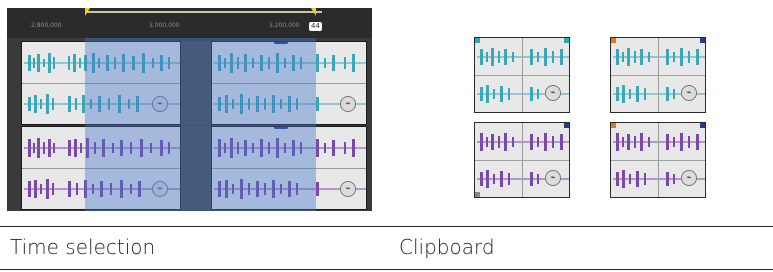 This screenshot has width=773, height=272. Describe the element at coordinates (447, 247) in the screenshot. I see `caption-clipboard: Clipboard` at that location.